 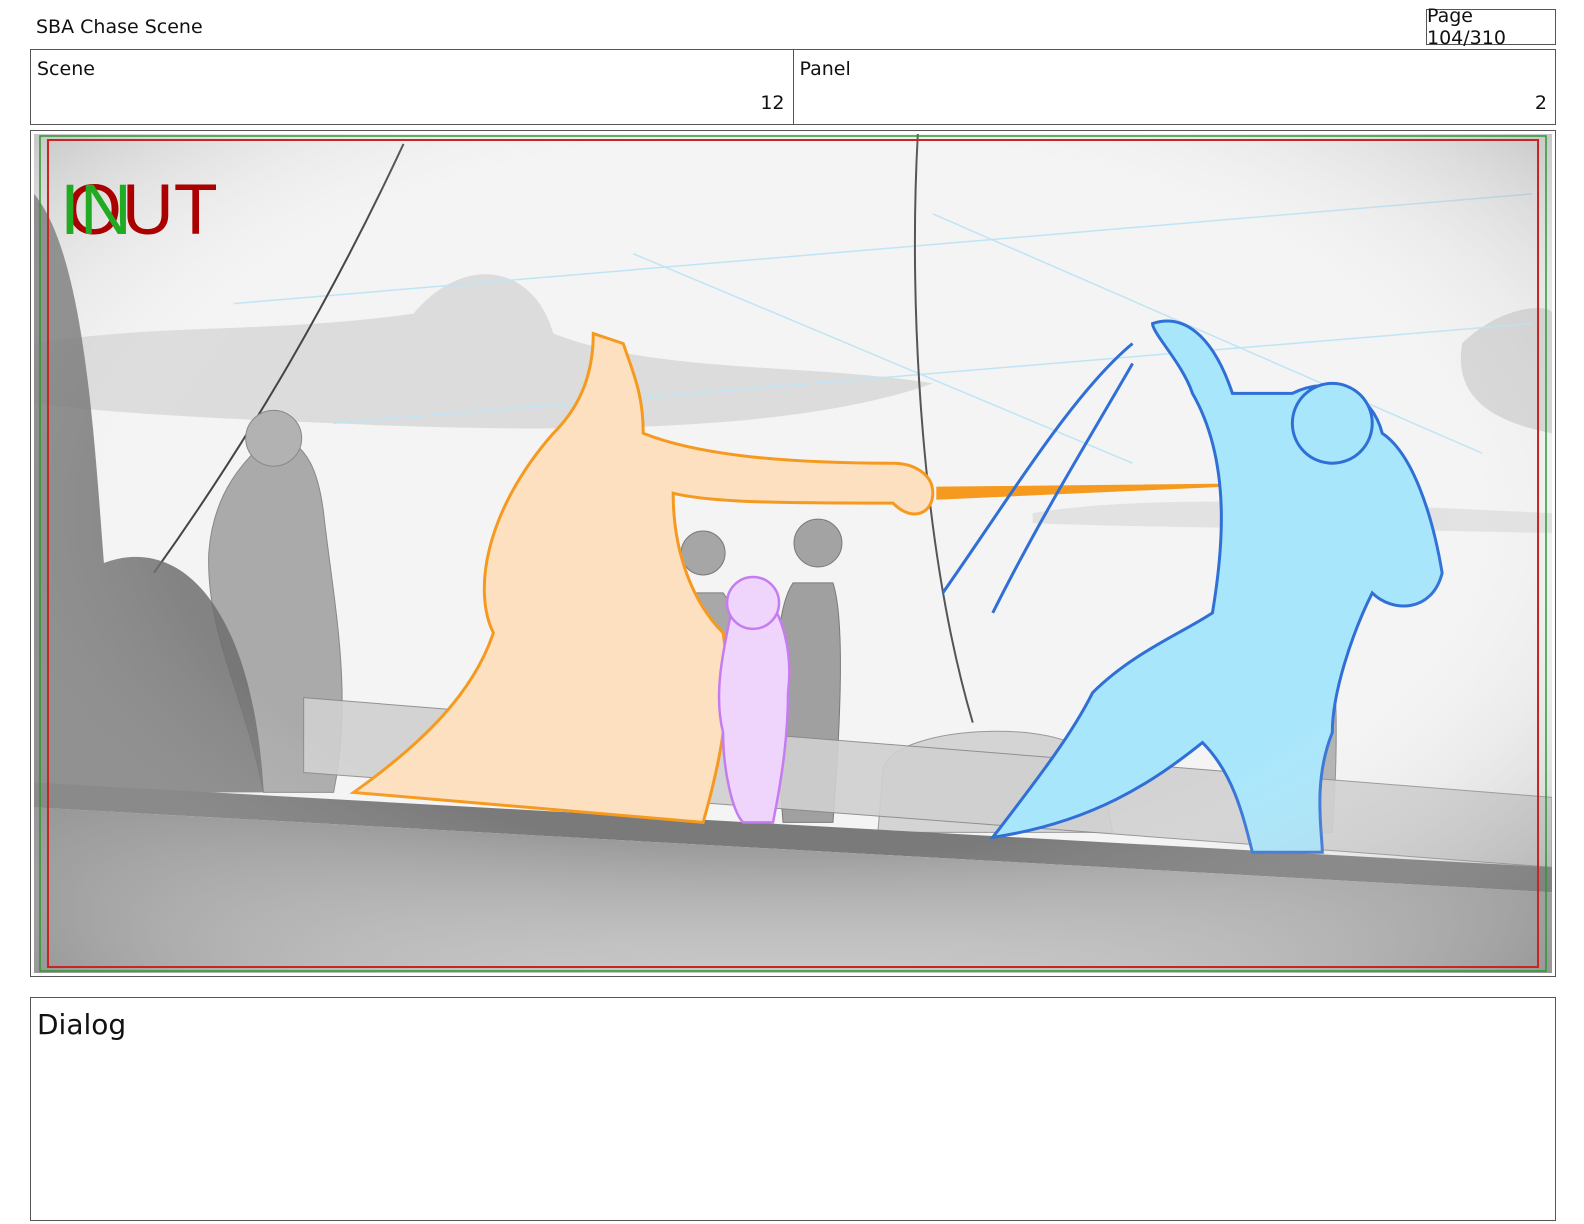 What do you see at coordinates (66, 69) in the screenshot?
I see `scene-label: Scene` at bounding box center [66, 69].